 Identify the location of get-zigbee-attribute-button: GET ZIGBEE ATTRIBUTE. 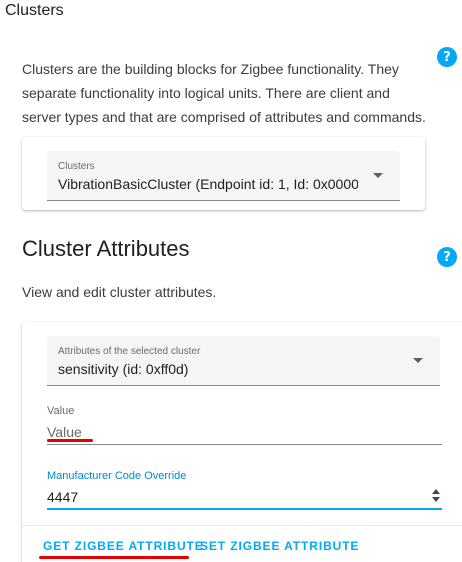
(123, 546).